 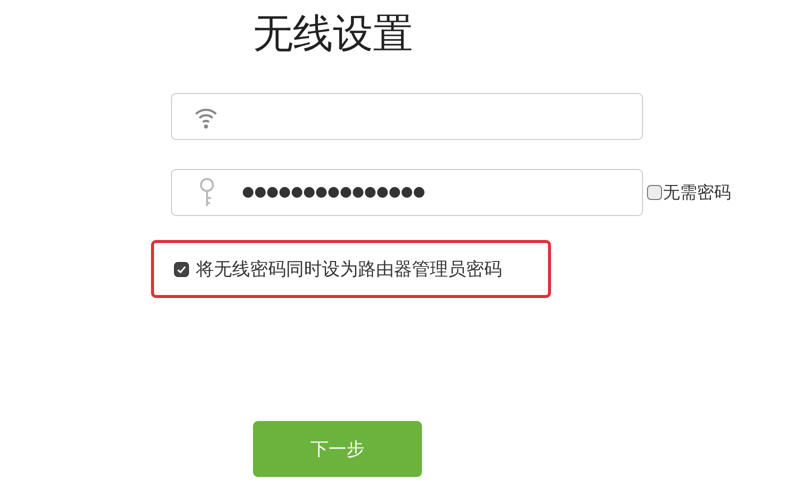 What do you see at coordinates (333, 34) in the screenshot?
I see `page-title: 无线设置` at bounding box center [333, 34].